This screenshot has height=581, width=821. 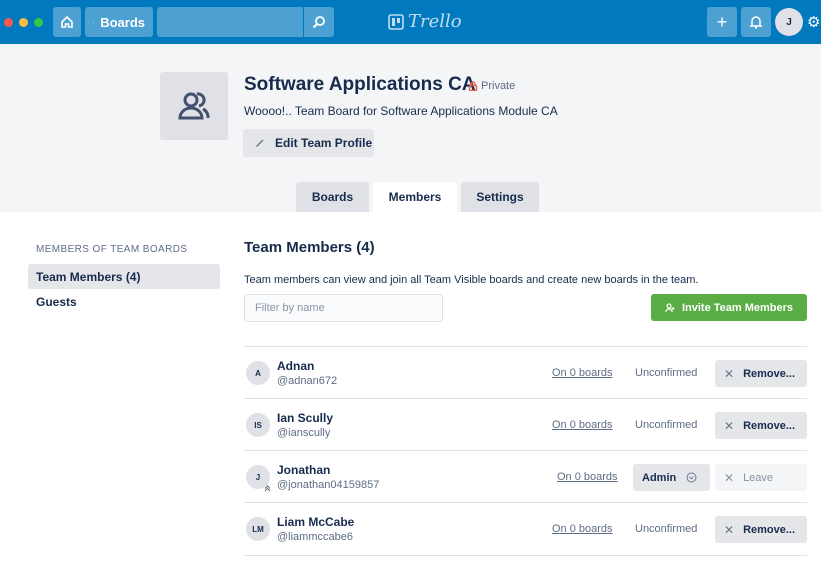 What do you see at coordinates (260, 143) in the screenshot?
I see `pencil-icon` at bounding box center [260, 143].